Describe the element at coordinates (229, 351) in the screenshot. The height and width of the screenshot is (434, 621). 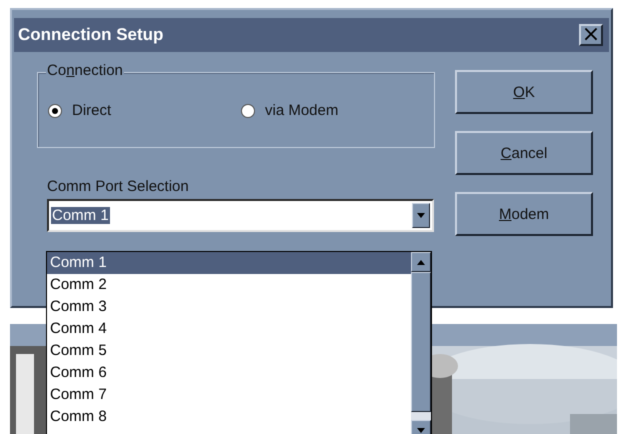
I see `list-item: Comm 5` at that location.